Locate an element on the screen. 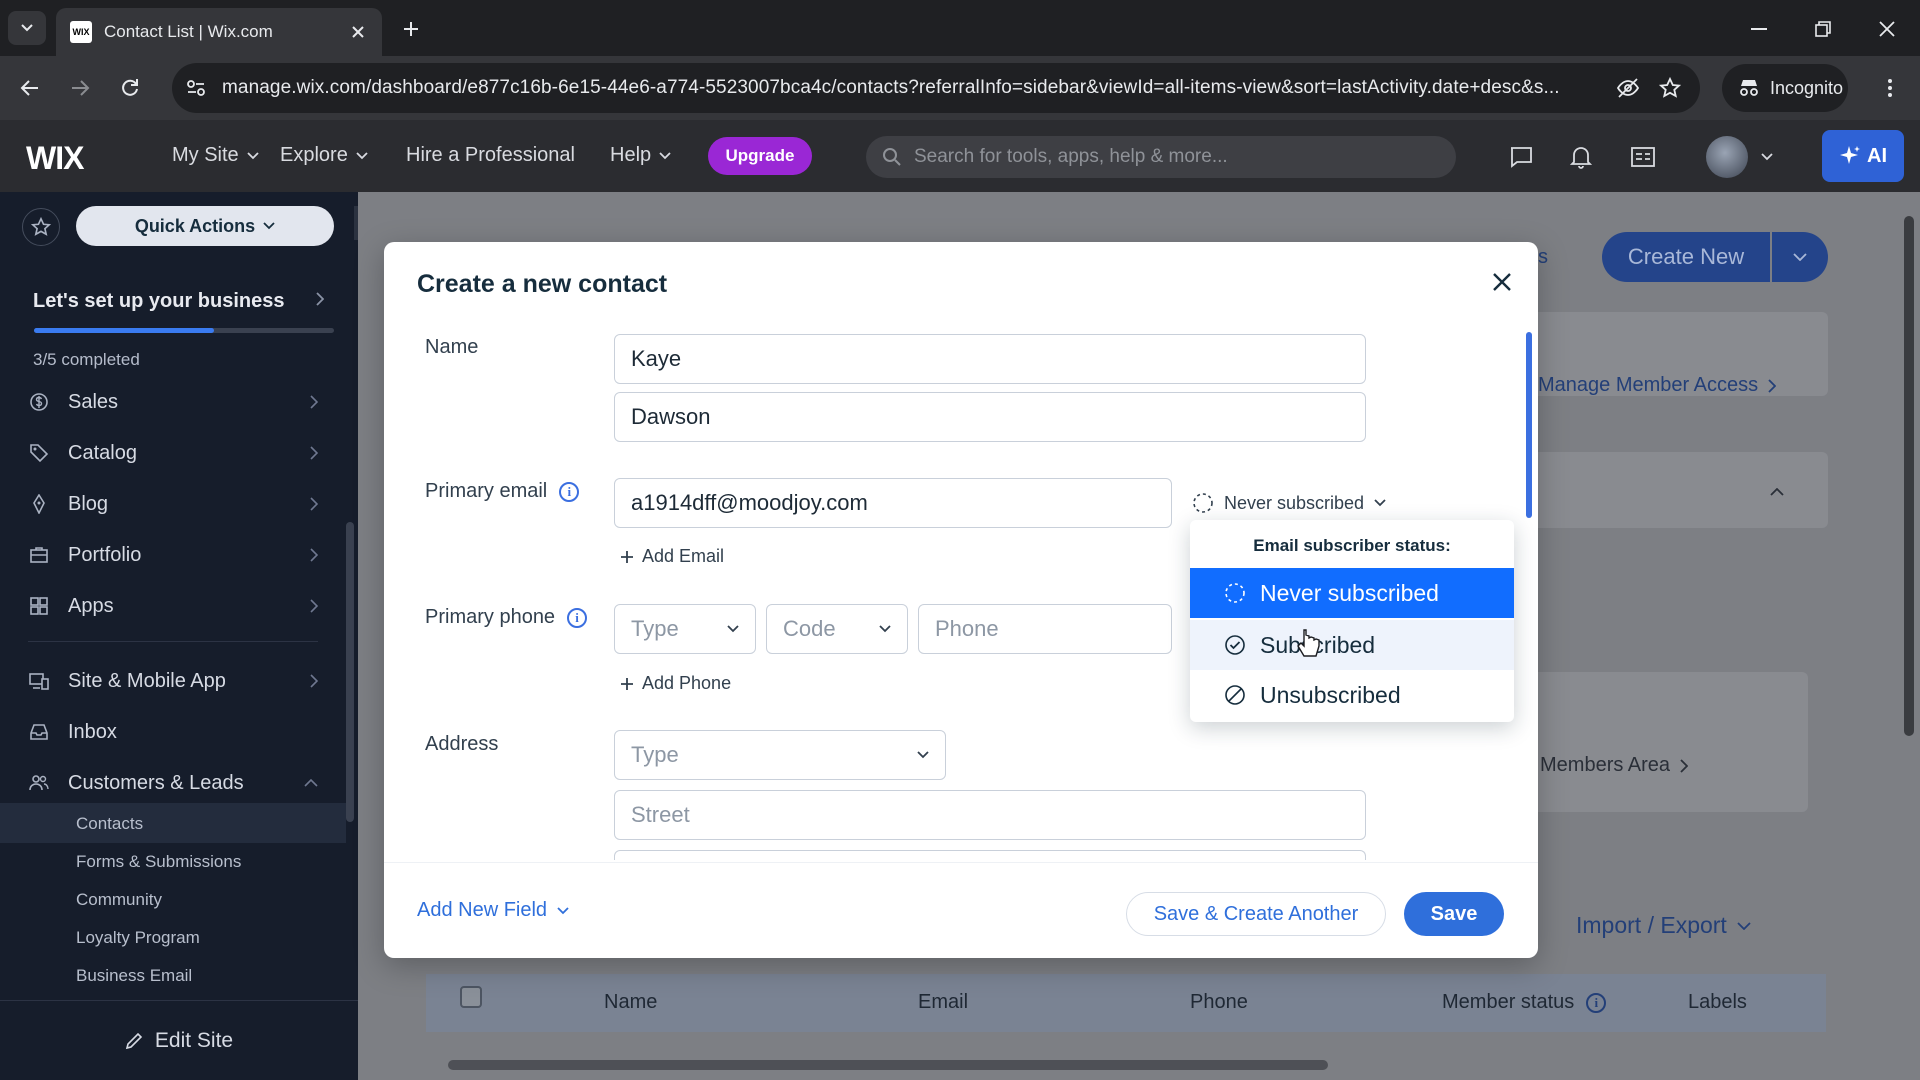 This screenshot has height=1080, width=1920. help-menu: Help is located at coordinates (640, 155).